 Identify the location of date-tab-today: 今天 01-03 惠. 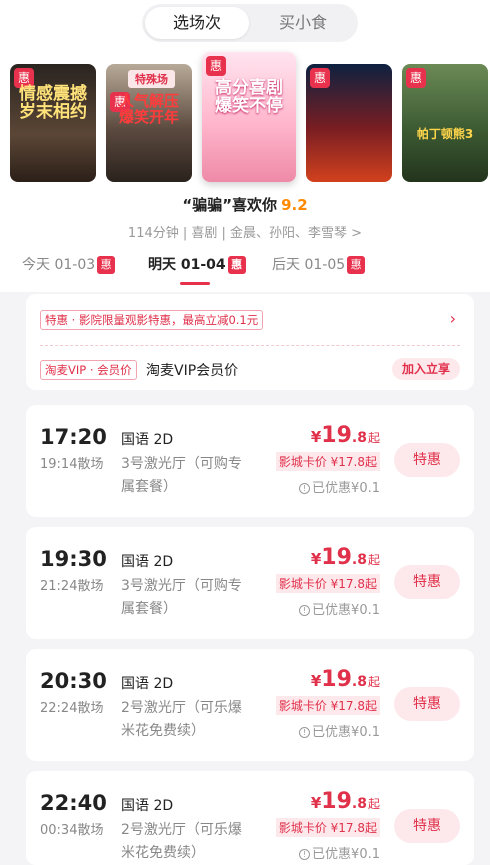
(69, 264).